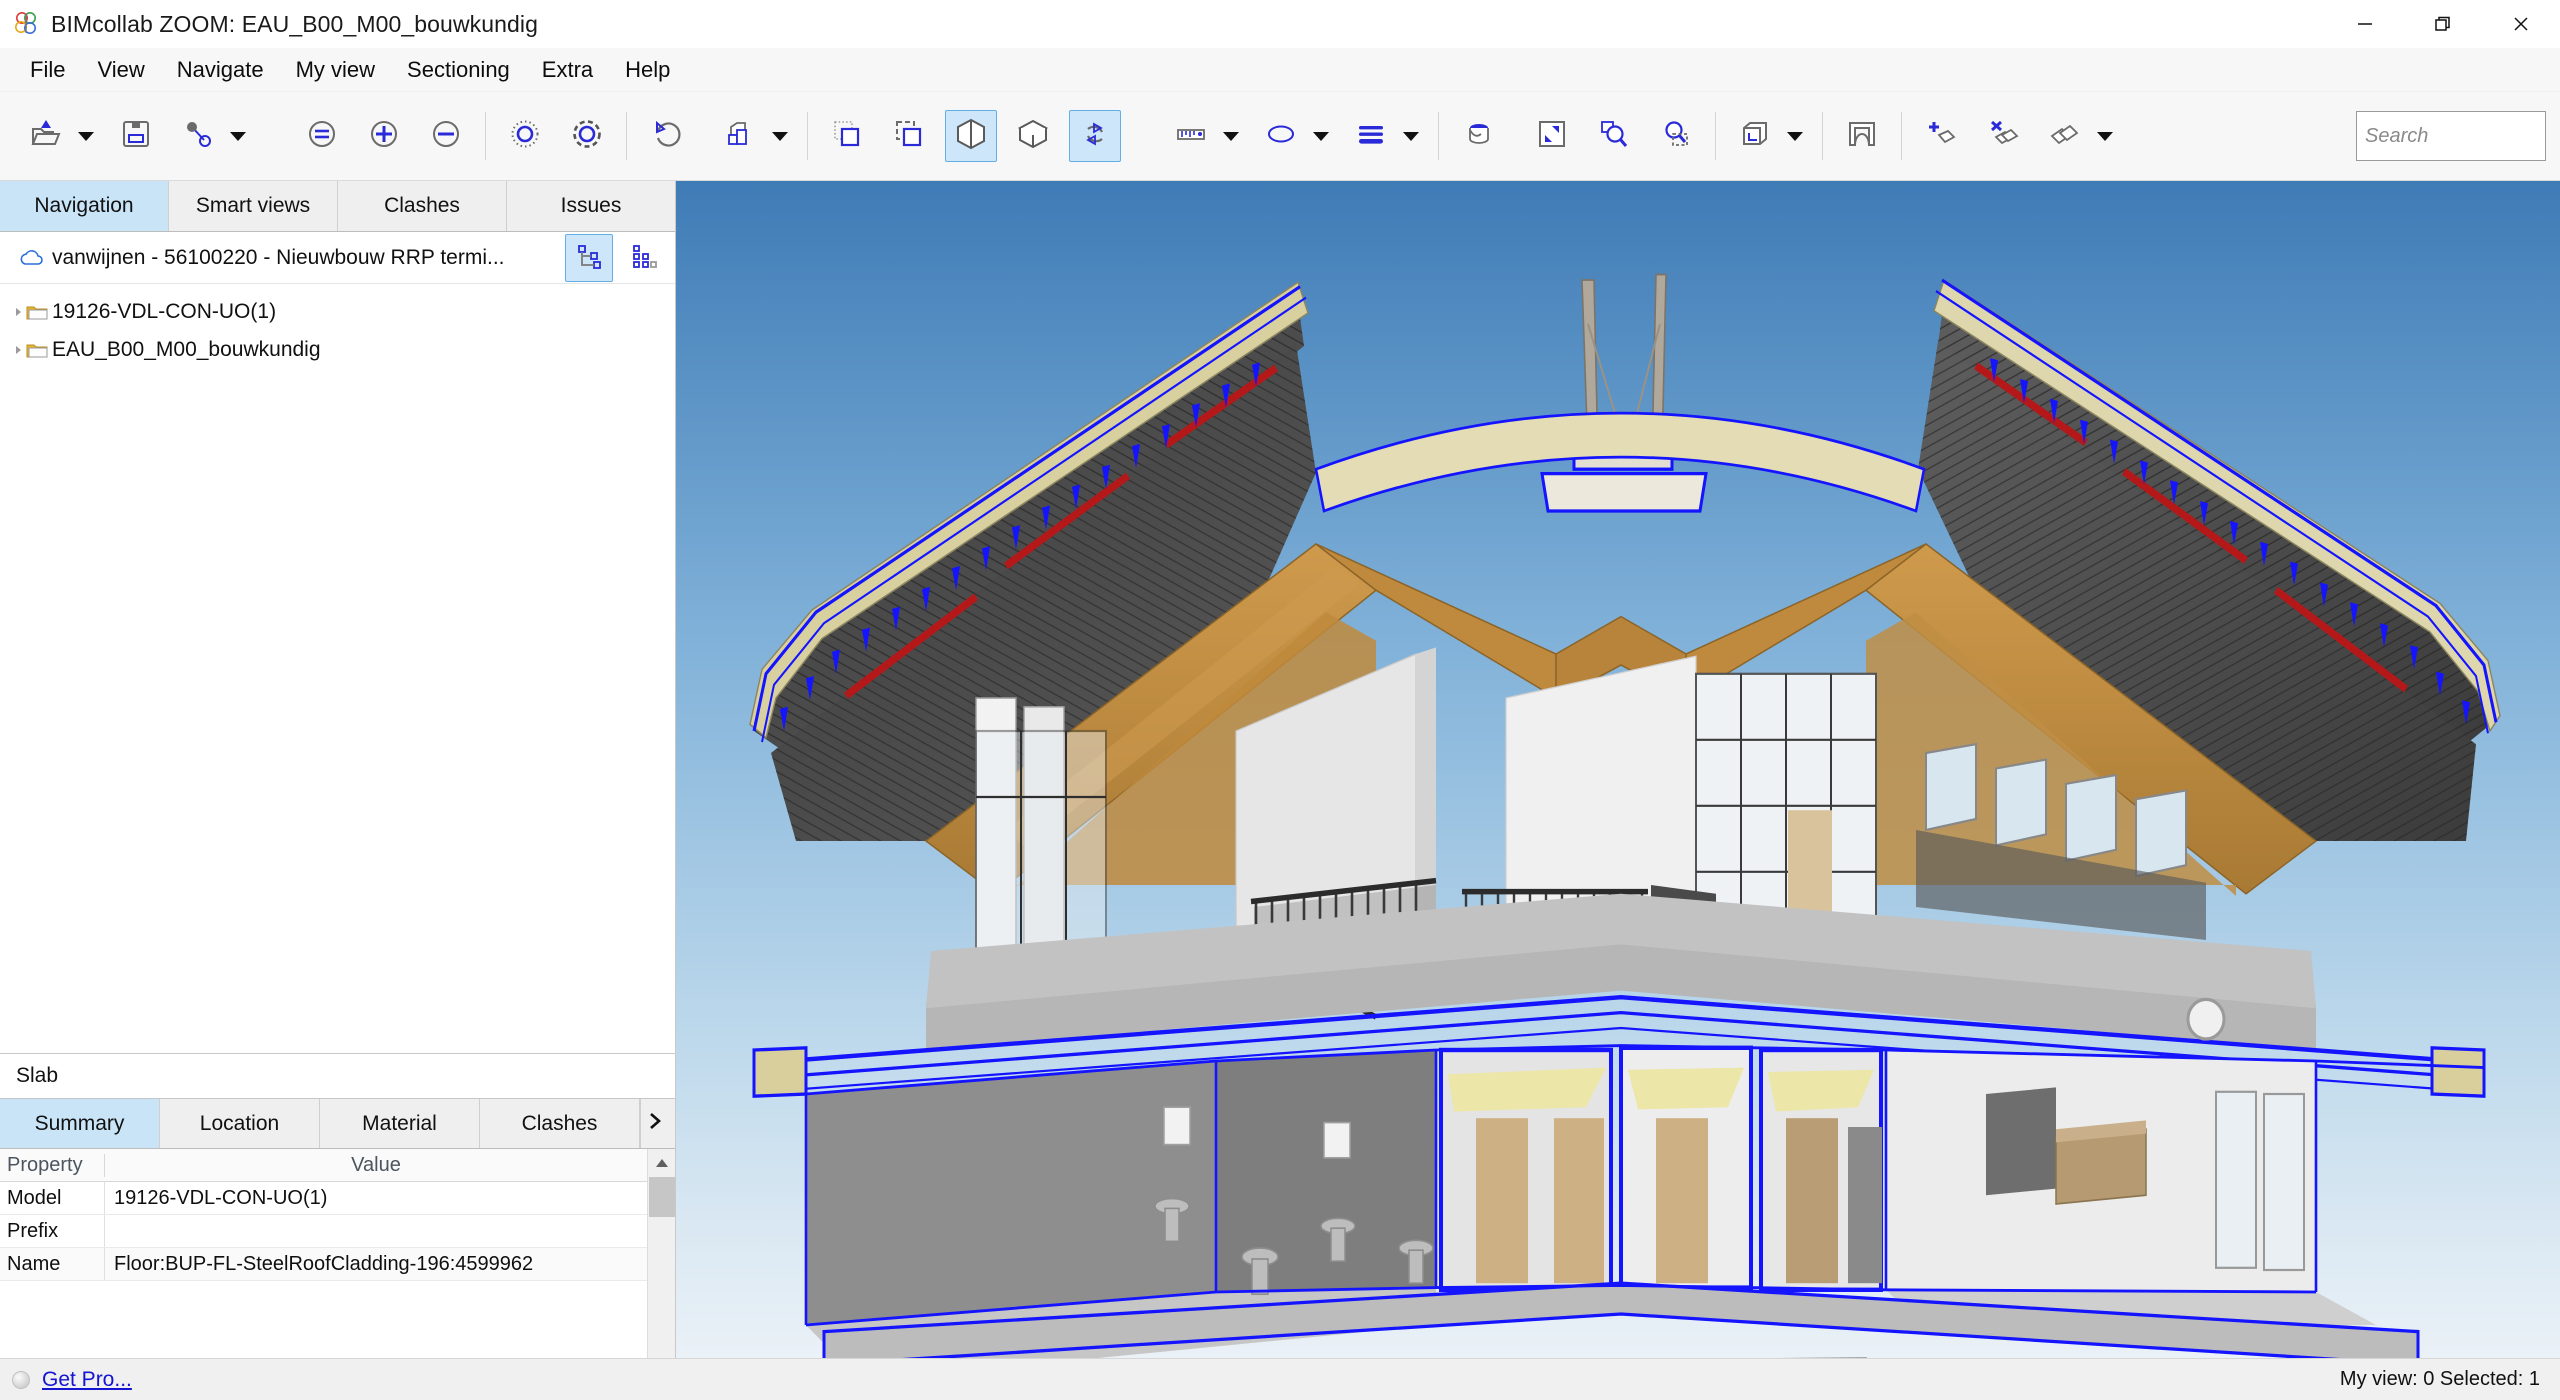  What do you see at coordinates (1411, 136) in the screenshot?
I see `layers-dropdown-caret` at bounding box center [1411, 136].